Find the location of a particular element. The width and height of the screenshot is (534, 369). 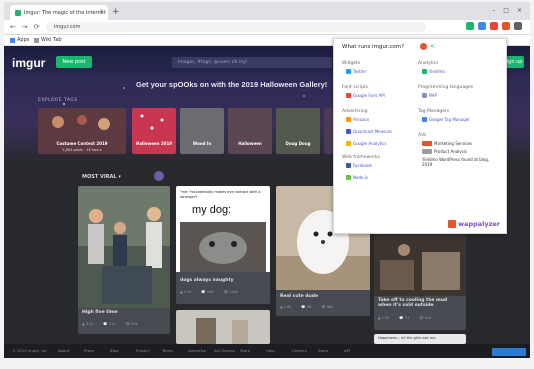

comment-count: 💬 96 is located at coordinates (306, 307).